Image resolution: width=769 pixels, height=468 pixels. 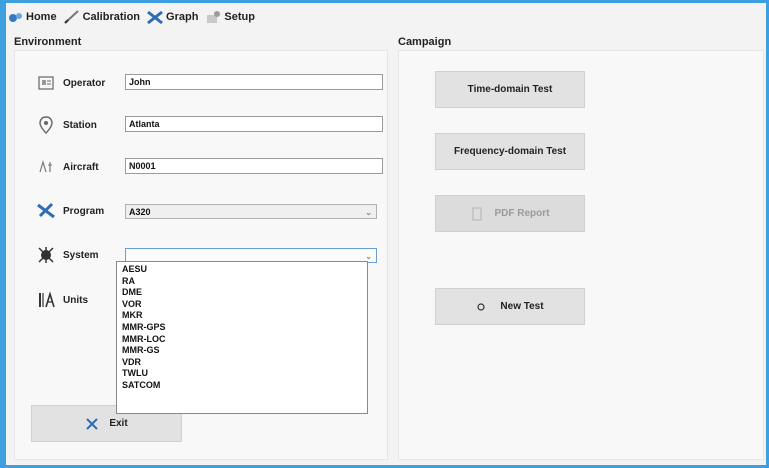 I want to click on station-input, so click(x=254, y=124).